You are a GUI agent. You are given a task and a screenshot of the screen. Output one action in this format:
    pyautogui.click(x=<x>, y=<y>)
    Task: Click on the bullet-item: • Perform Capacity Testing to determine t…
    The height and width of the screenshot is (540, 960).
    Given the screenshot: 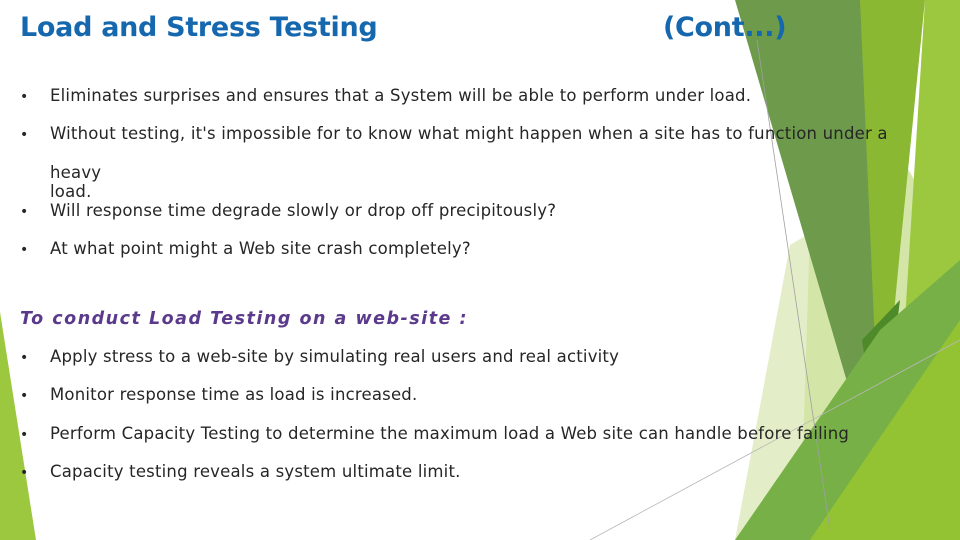 What is the action you would take?
    pyautogui.click(x=434, y=433)
    